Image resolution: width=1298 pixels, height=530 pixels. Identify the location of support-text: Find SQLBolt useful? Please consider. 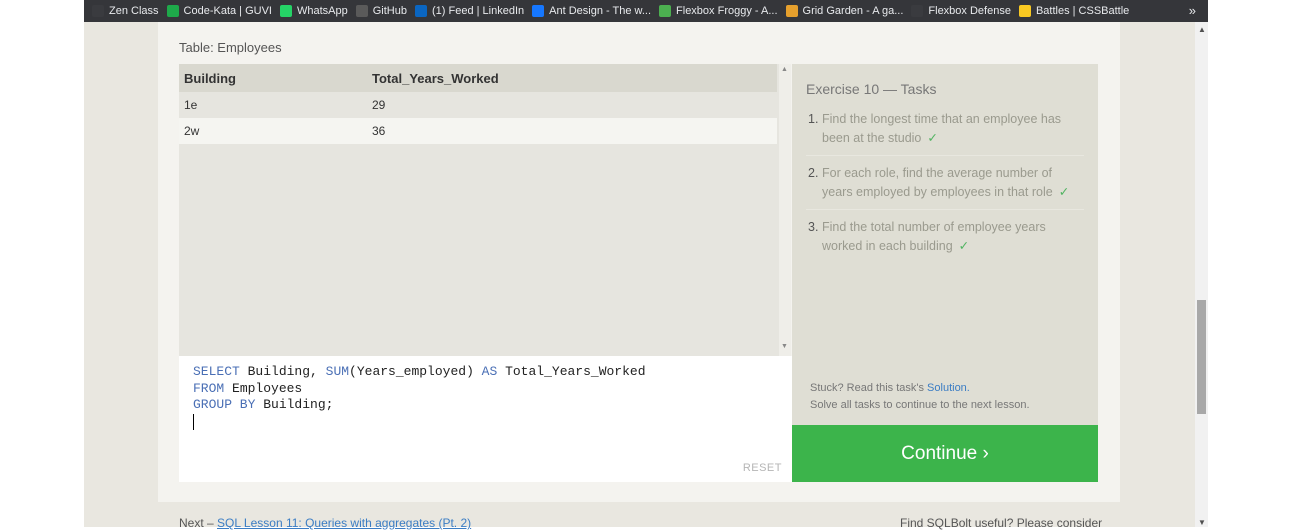
(1001, 523).